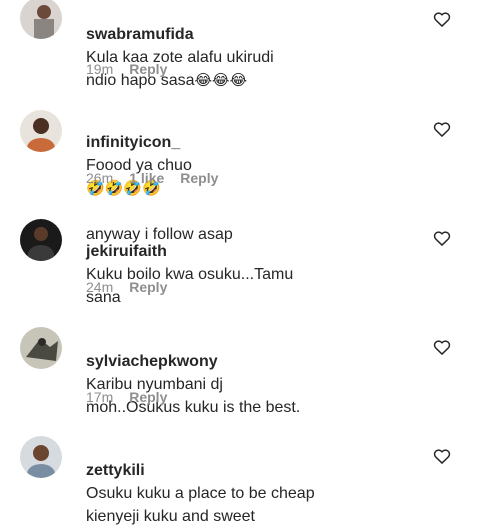 Image resolution: width=480 pixels, height=528 pixels. Describe the element at coordinates (100, 397) in the screenshot. I see `comment-time: 17m` at that location.